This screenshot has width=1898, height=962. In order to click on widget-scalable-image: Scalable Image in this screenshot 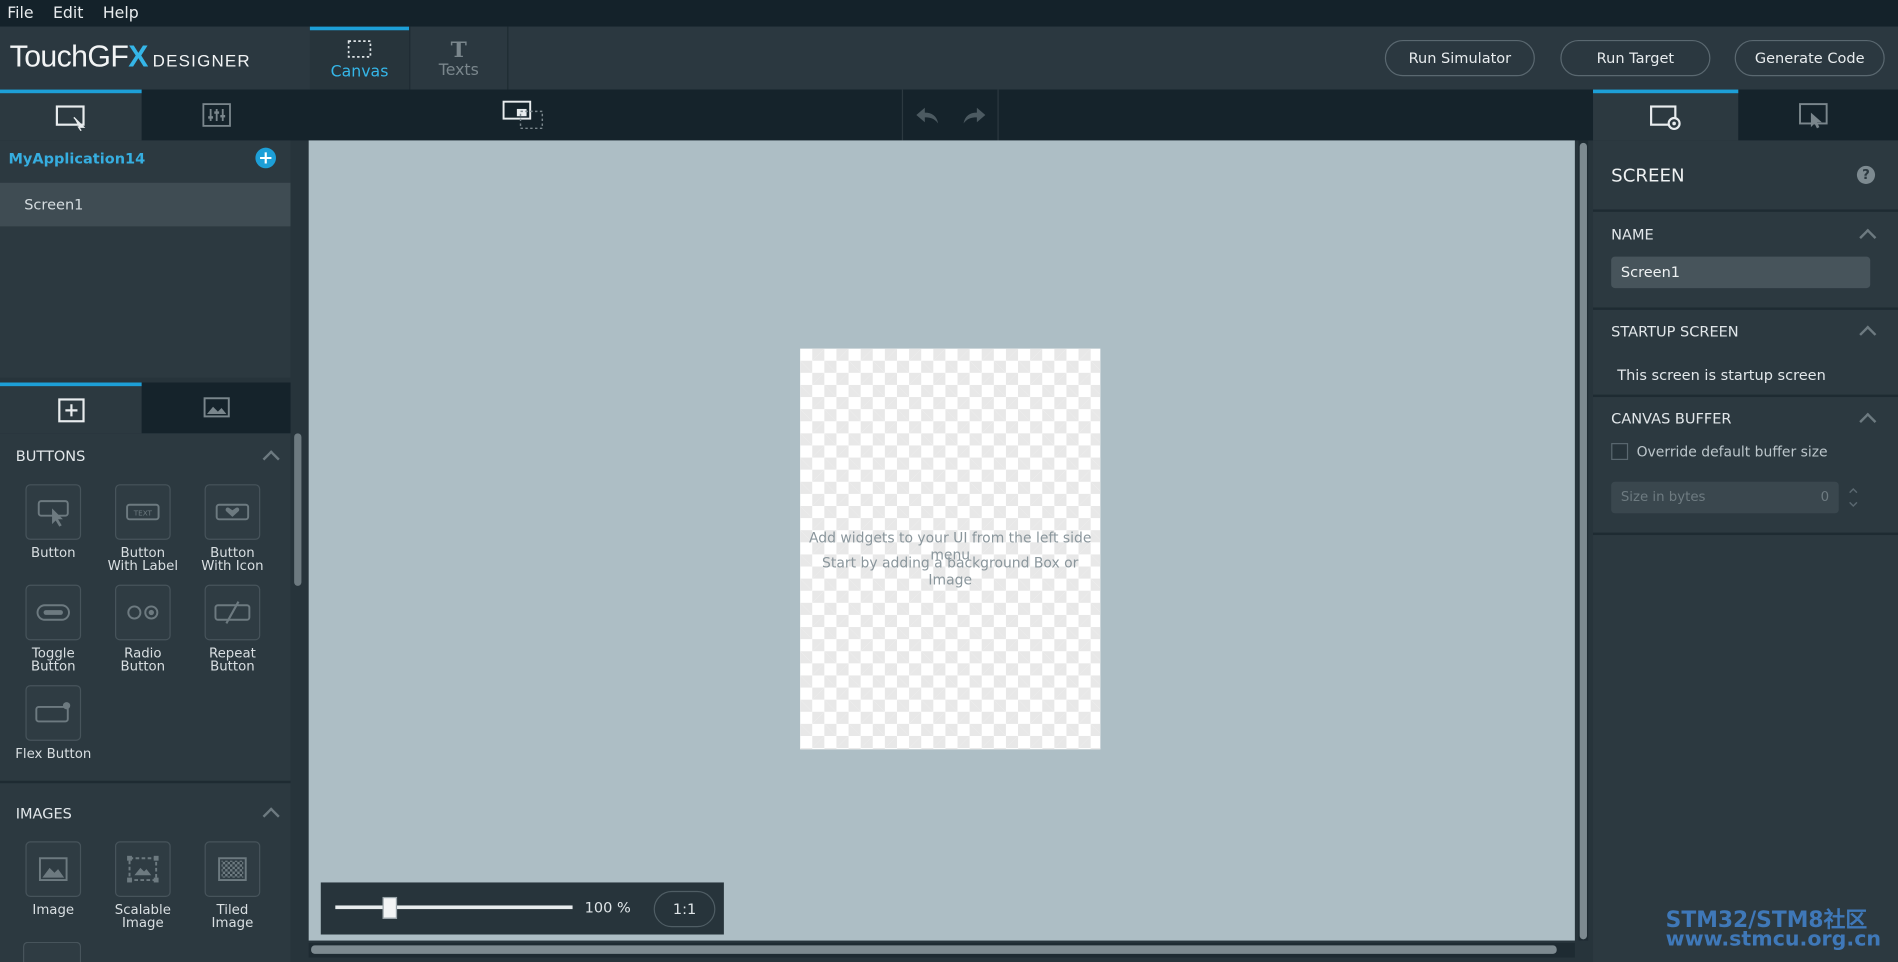, I will do `click(142, 886)`.